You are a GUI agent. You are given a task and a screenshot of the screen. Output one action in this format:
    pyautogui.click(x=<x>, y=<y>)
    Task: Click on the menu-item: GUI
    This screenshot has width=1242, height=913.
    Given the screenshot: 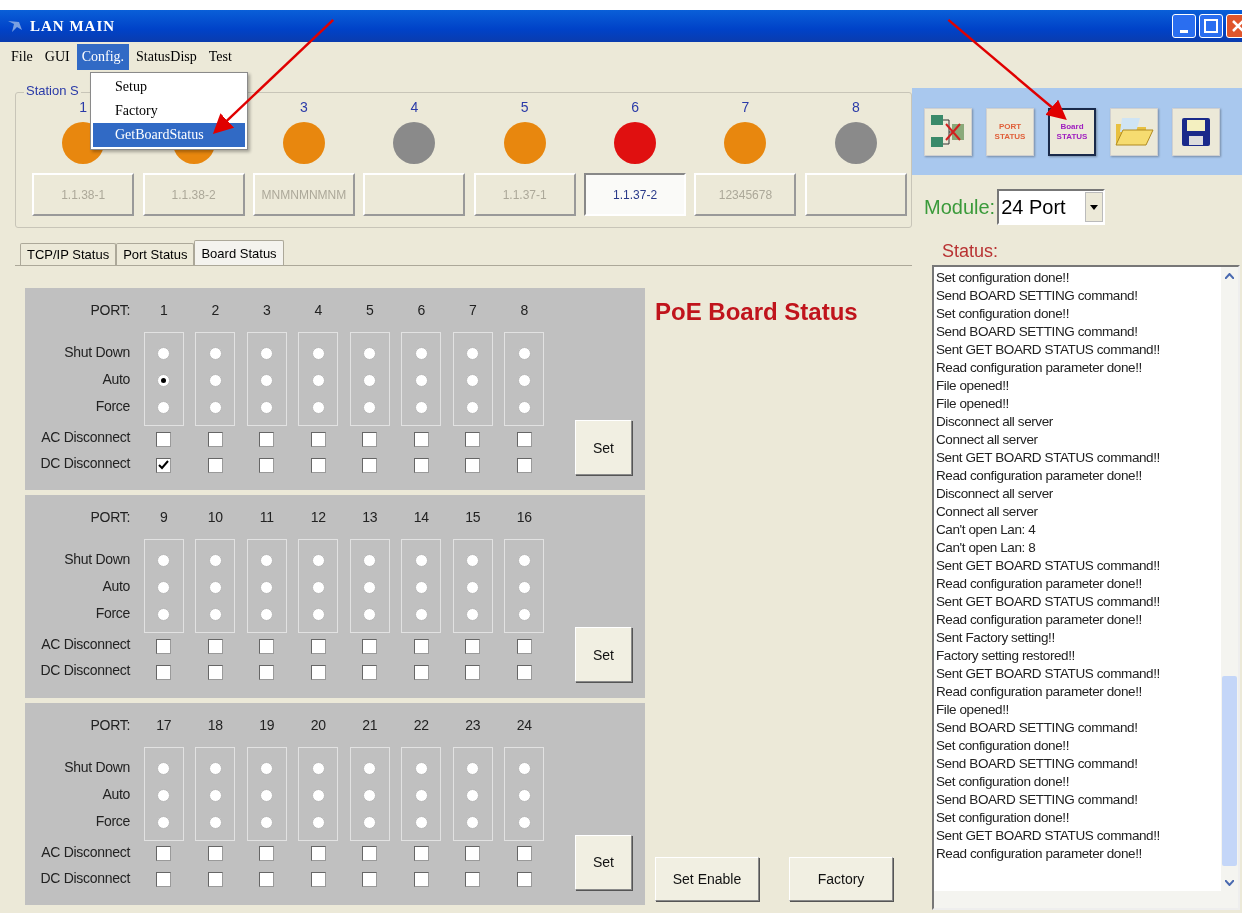 What is the action you would take?
    pyautogui.click(x=57, y=57)
    